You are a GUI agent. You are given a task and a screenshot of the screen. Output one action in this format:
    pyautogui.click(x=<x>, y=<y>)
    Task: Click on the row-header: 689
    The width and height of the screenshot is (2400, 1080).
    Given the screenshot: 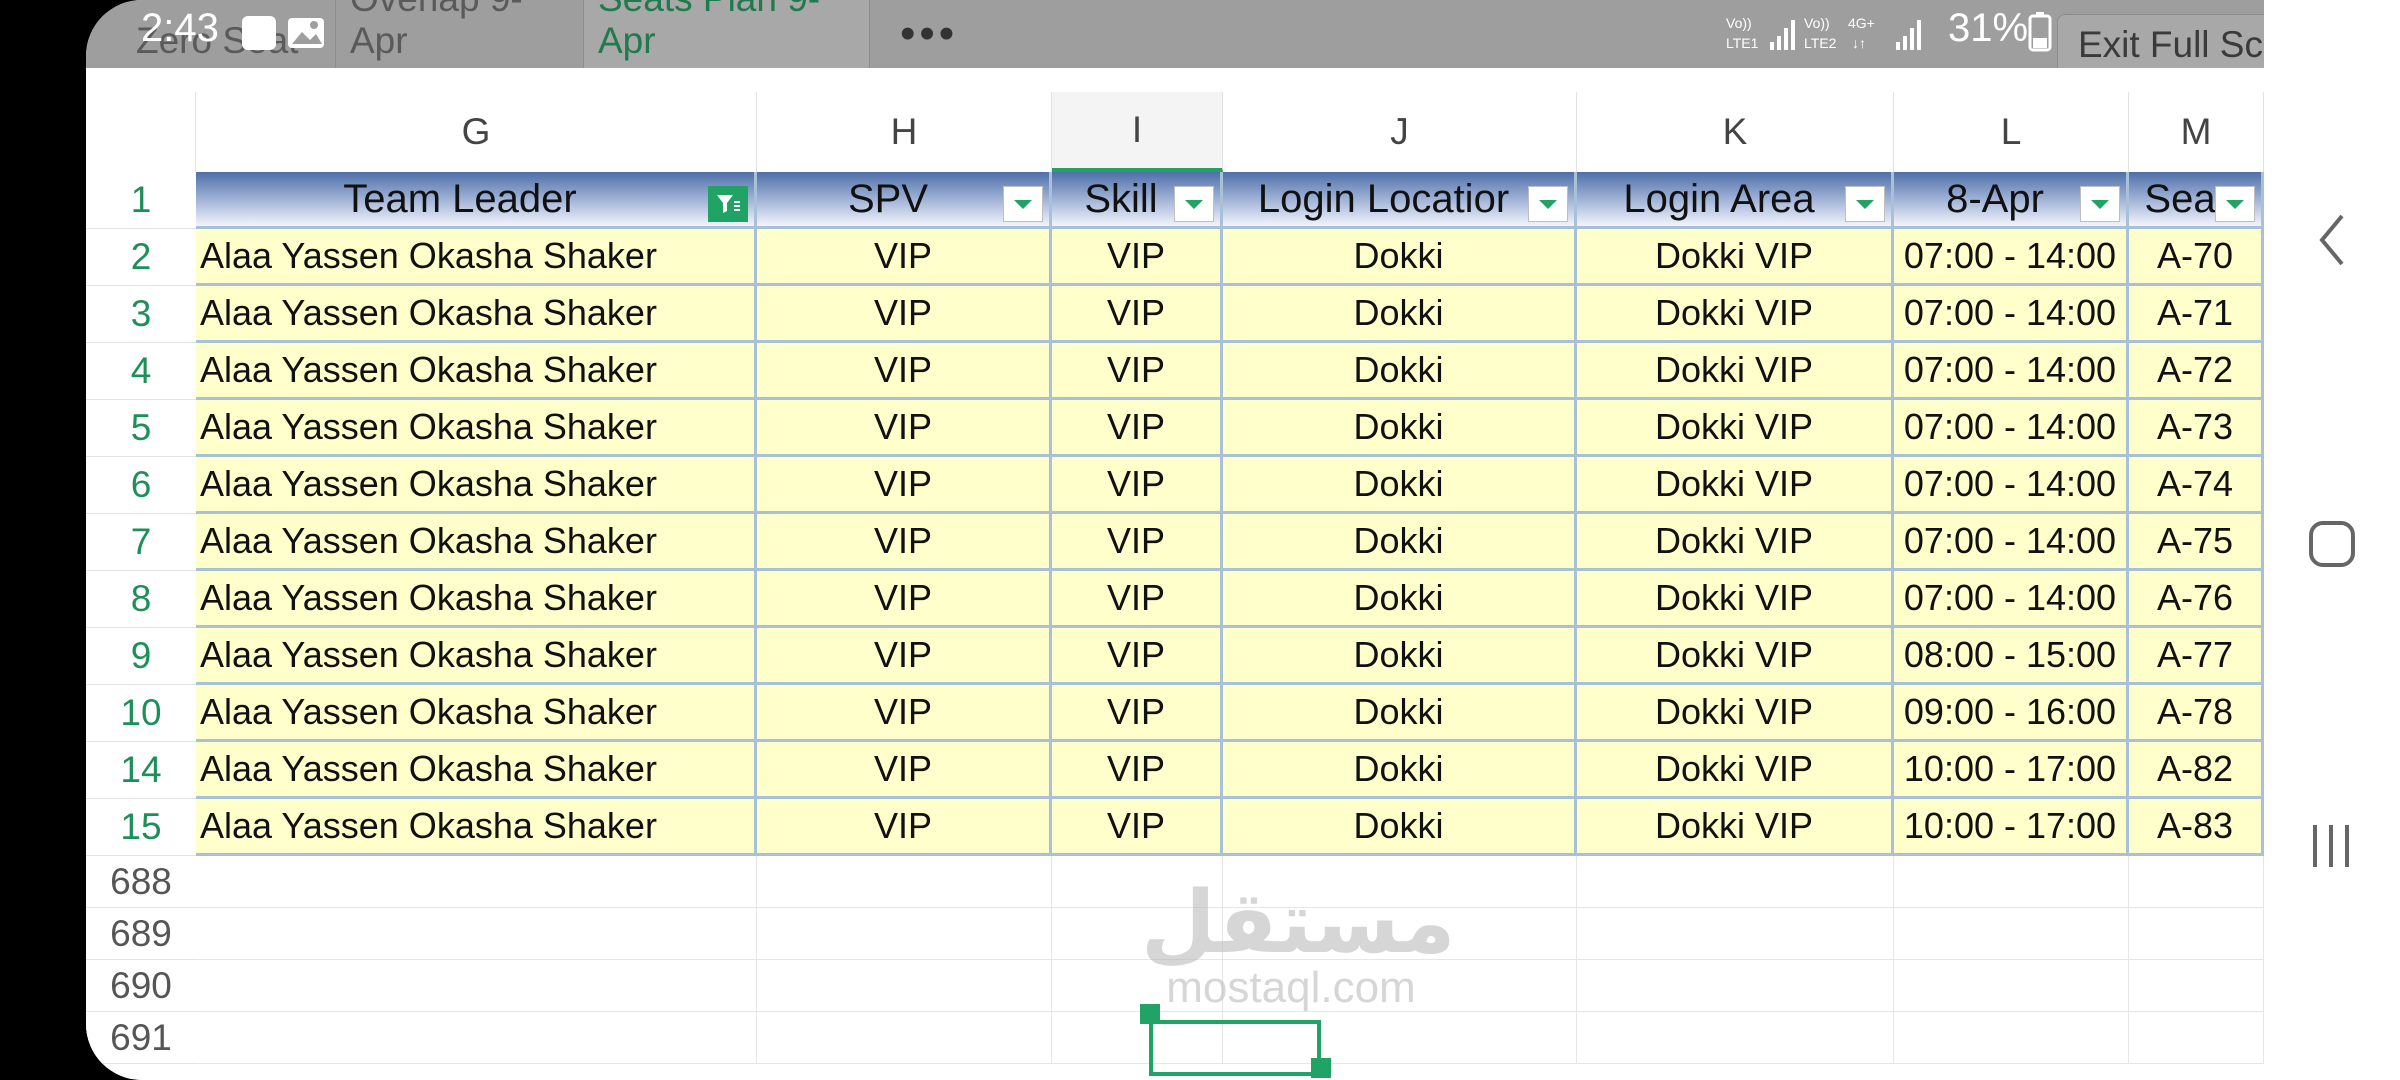 What is the action you would take?
    pyautogui.click(x=141, y=934)
    